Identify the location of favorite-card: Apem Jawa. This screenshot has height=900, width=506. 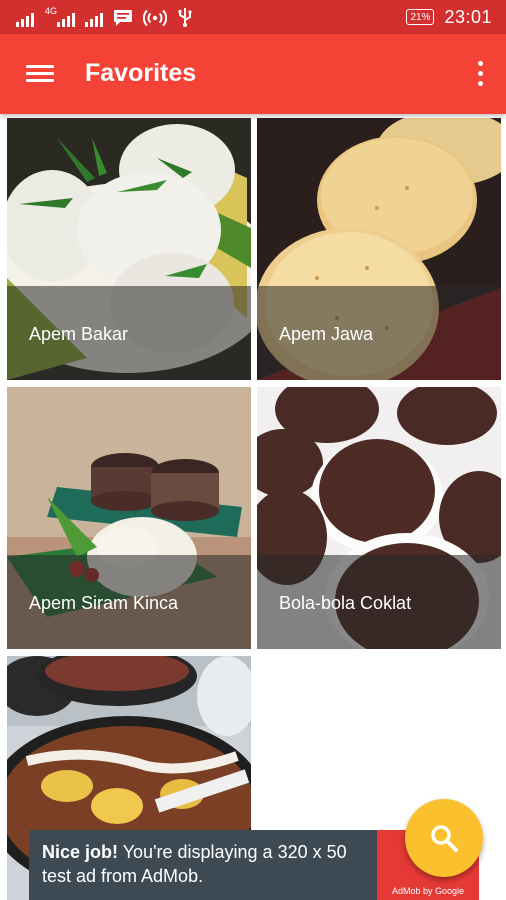
(379, 249).